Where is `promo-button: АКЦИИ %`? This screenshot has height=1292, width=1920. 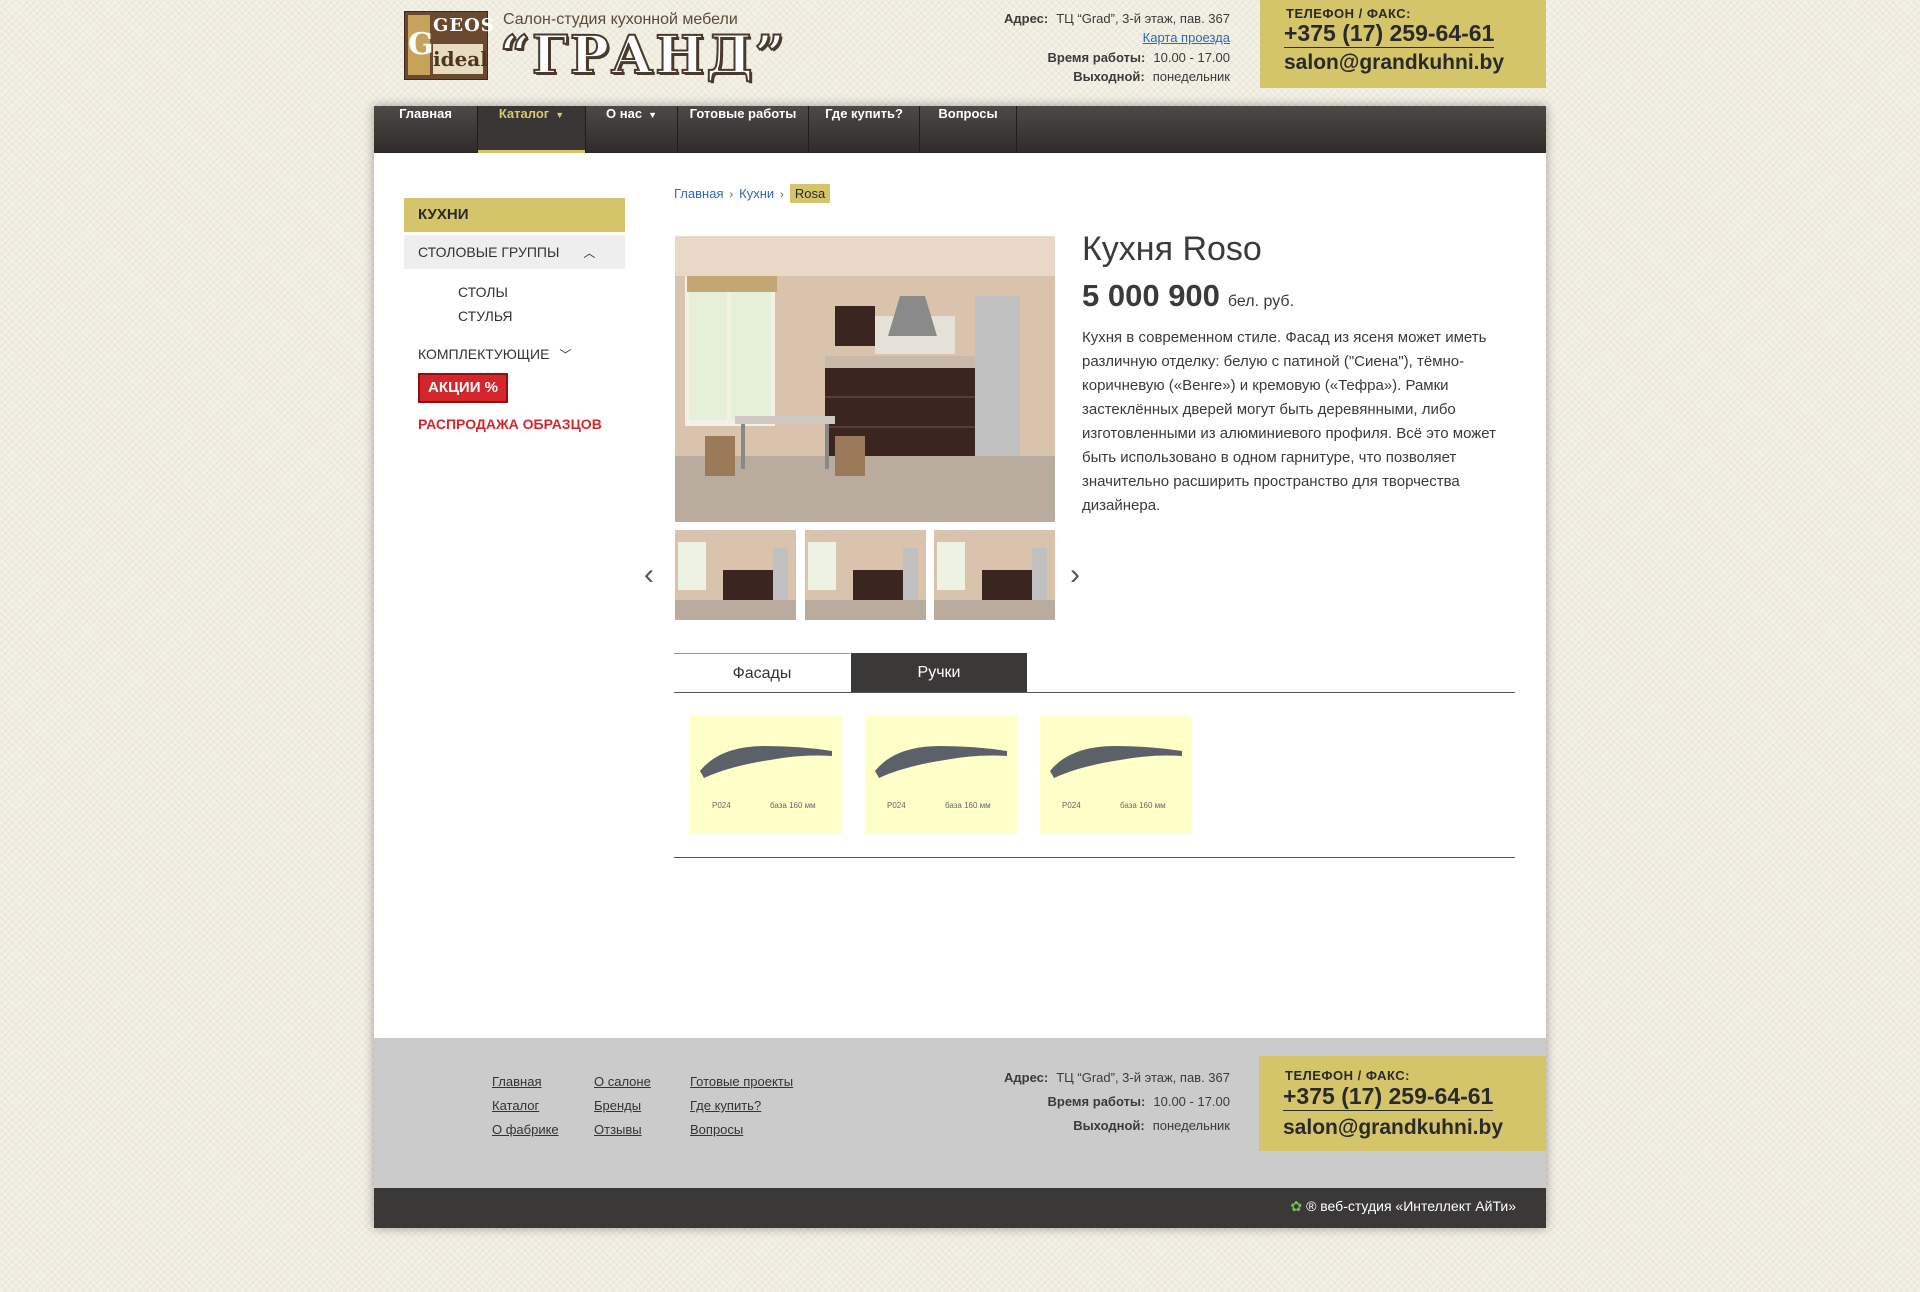
promo-button: АКЦИИ % is located at coordinates (463, 388).